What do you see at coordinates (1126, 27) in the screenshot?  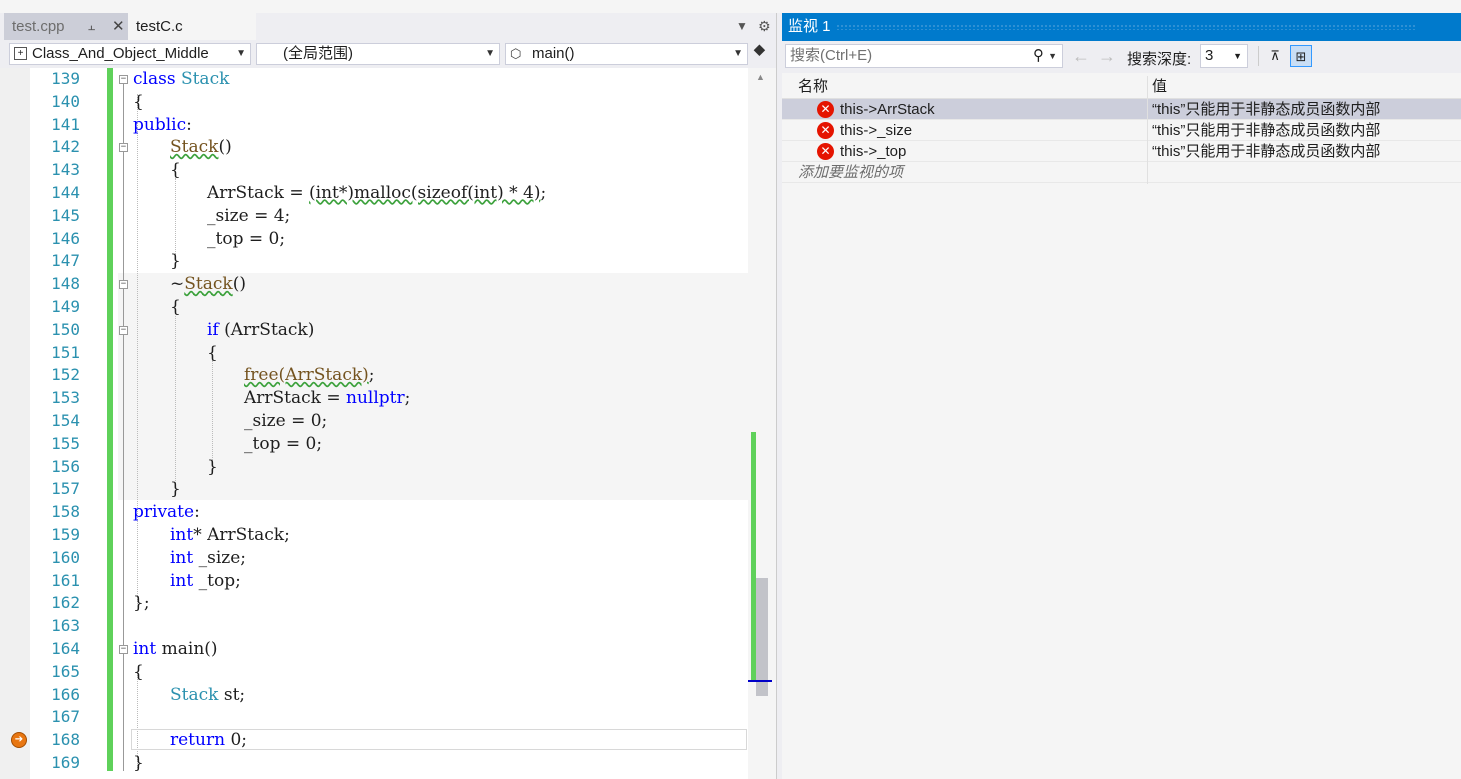 I see `title-grip` at bounding box center [1126, 27].